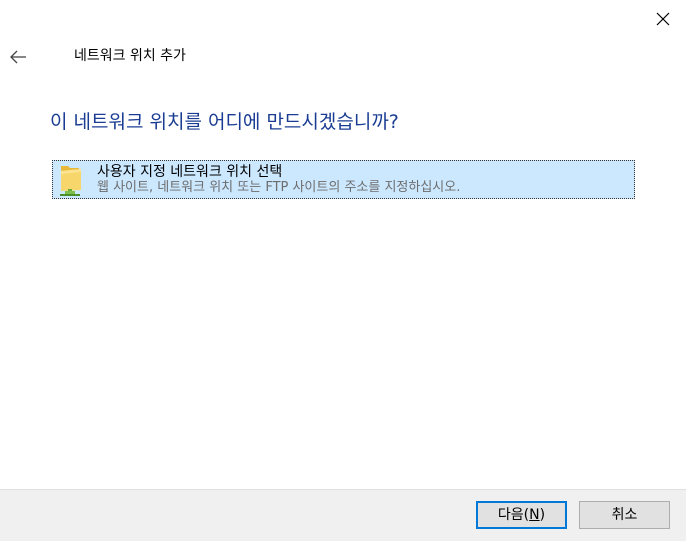 The width and height of the screenshot is (686, 541). Describe the element at coordinates (71, 180) in the screenshot. I see `folder-network-icon` at that location.